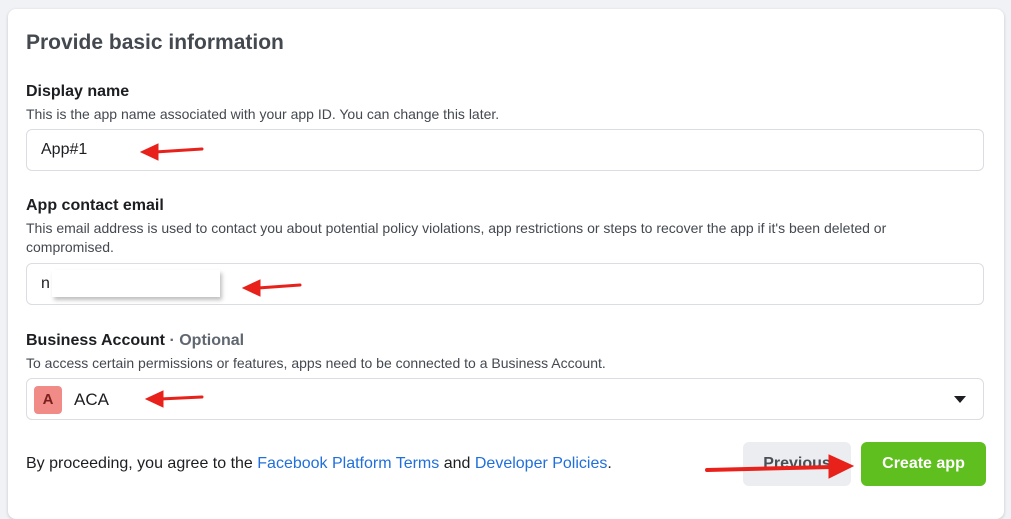 The width and height of the screenshot is (1011, 519). Describe the element at coordinates (155, 42) in the screenshot. I see `page-title: Provide basic information` at that location.